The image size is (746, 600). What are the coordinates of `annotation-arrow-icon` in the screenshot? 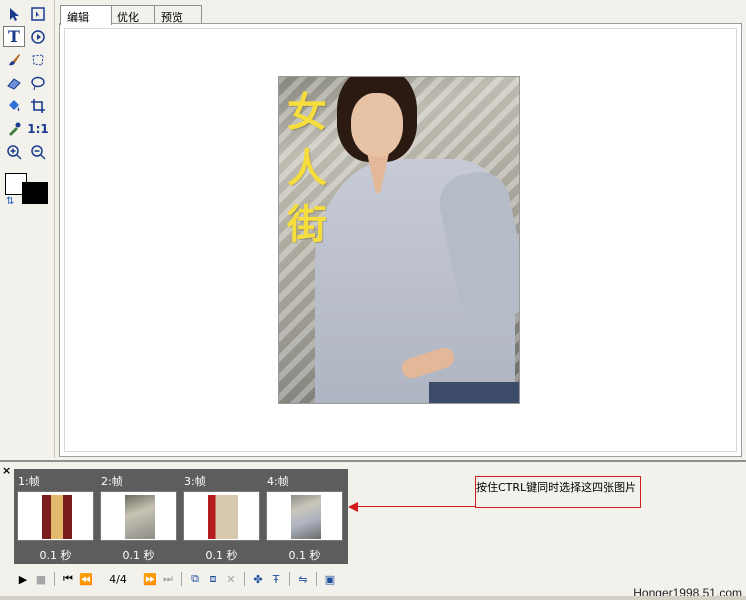 It's located at (353, 507).